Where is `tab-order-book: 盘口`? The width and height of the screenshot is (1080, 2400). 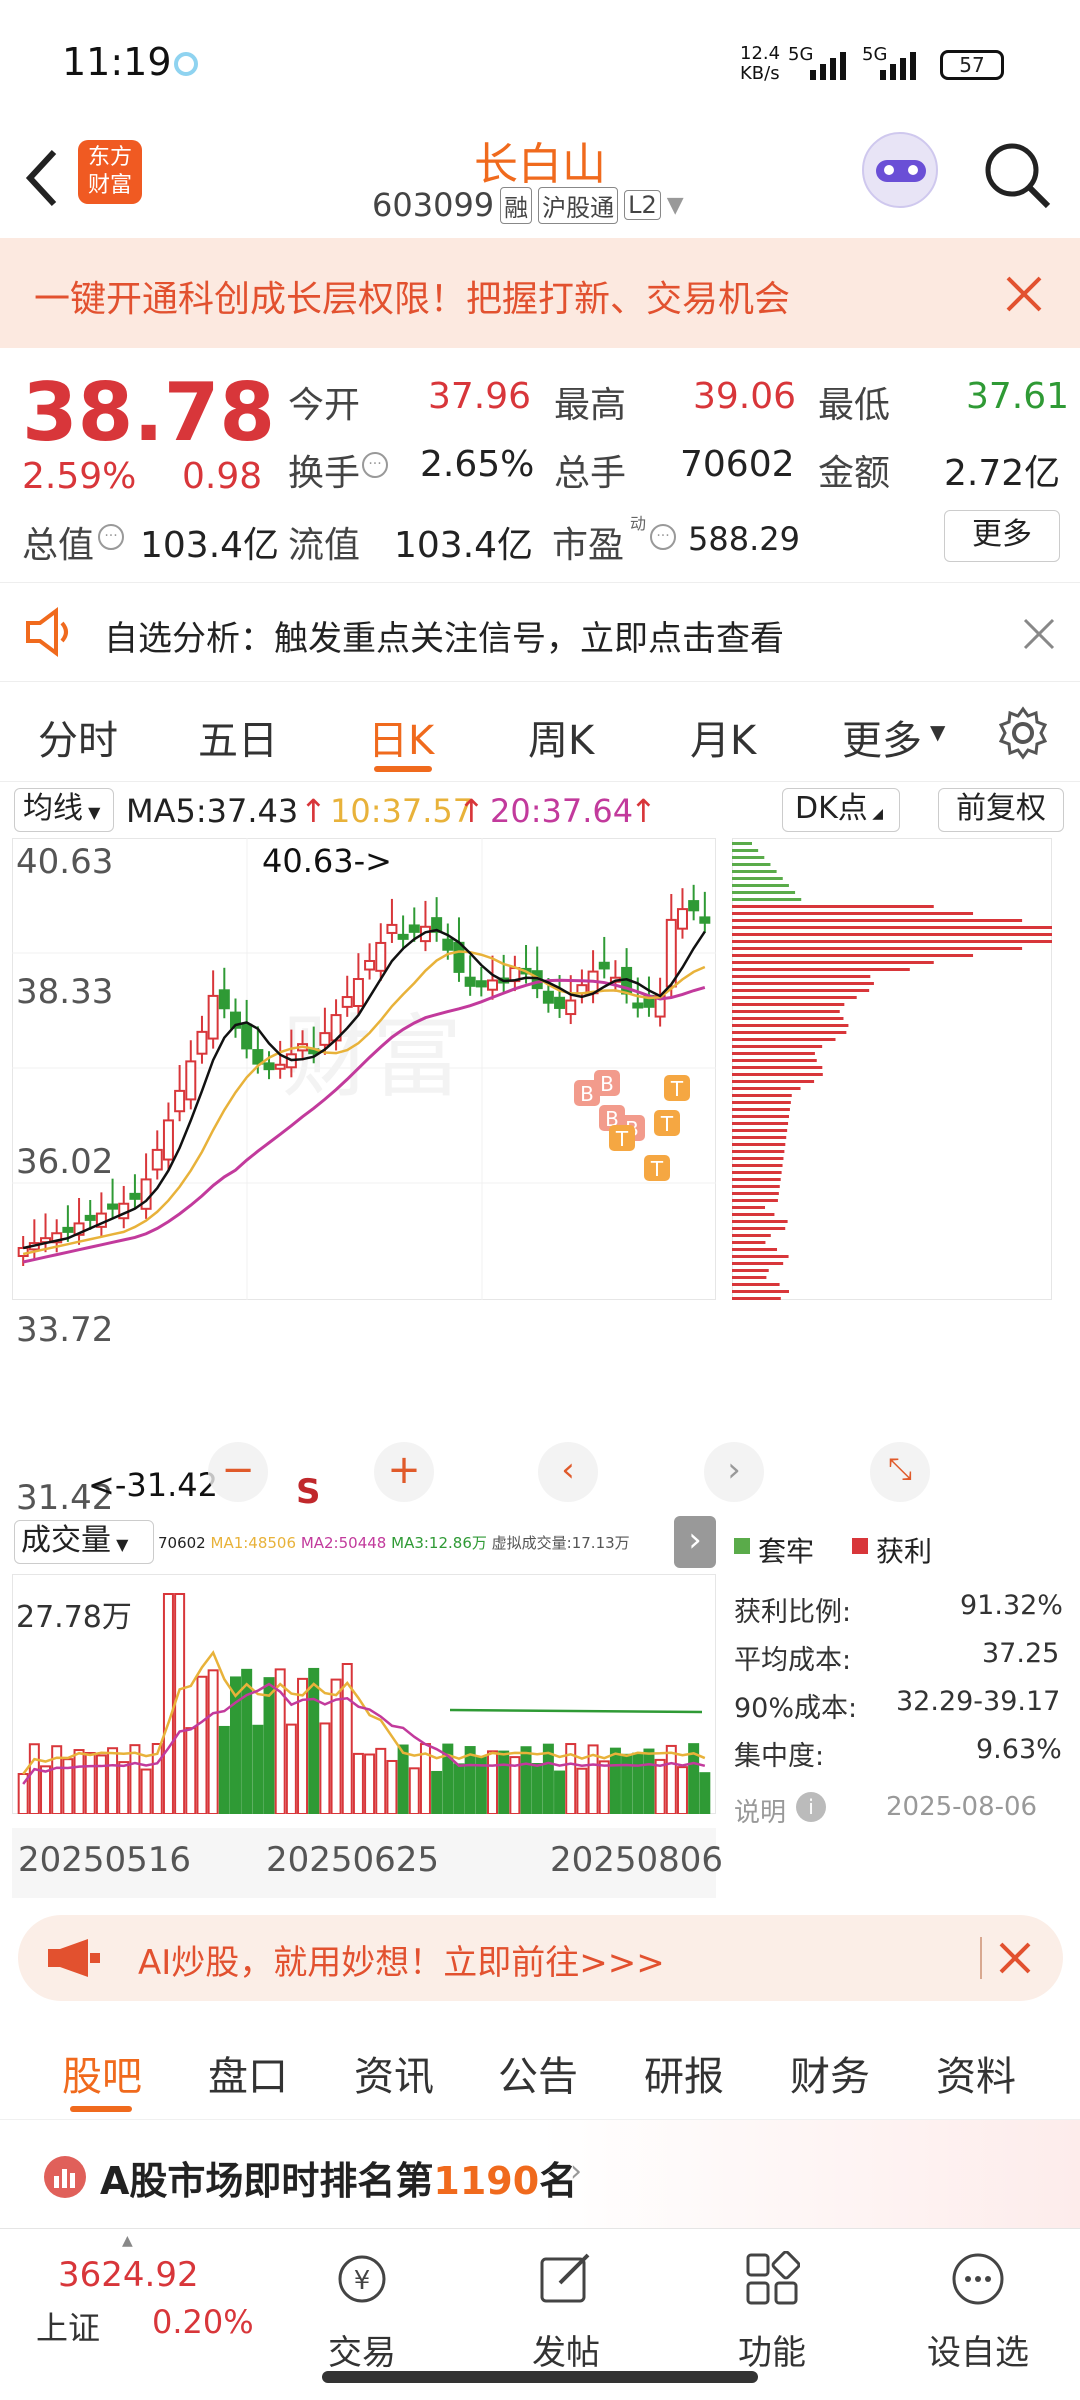
tab-order-book: 盘口 is located at coordinates (248, 2073).